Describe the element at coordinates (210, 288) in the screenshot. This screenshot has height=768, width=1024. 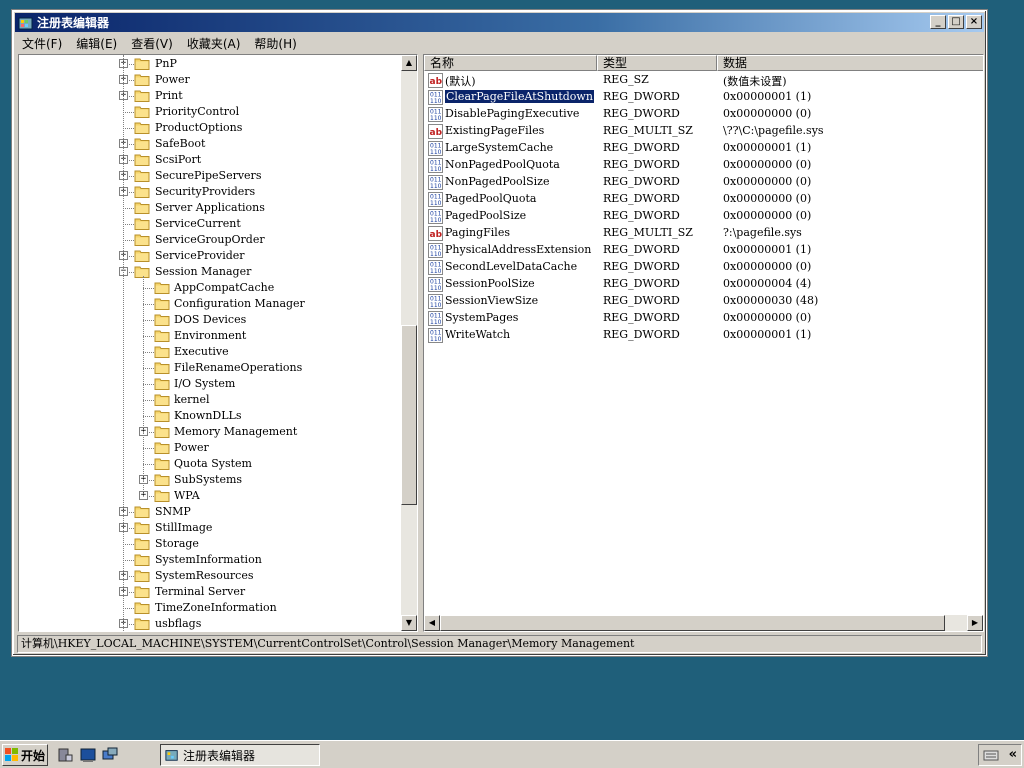
I see `tree-item: AppCompatCache` at that location.